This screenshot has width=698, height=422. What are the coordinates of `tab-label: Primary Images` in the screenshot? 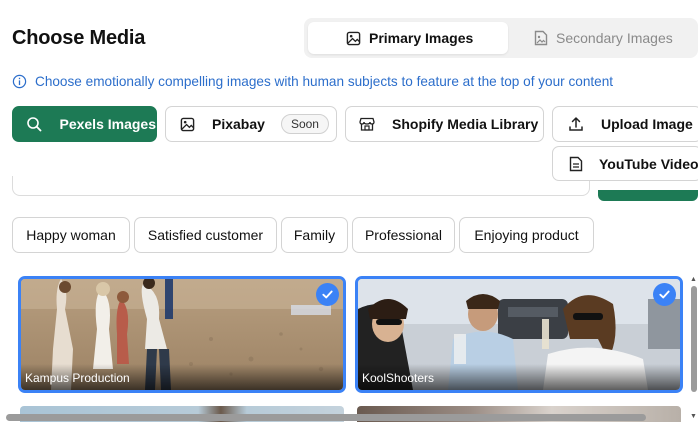 It's located at (421, 38).